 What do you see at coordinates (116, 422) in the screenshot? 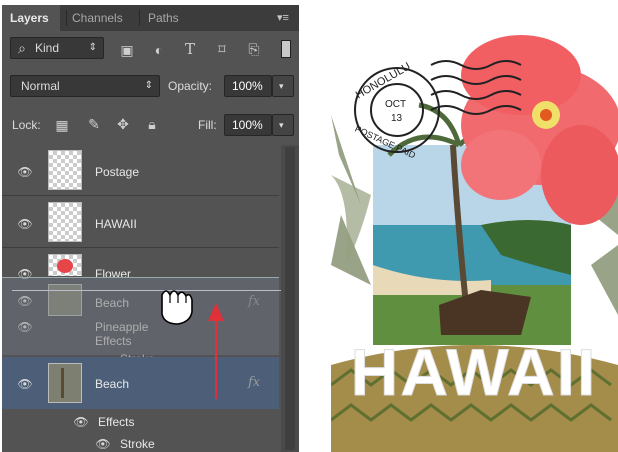
I see `effects-label: Effects` at bounding box center [116, 422].